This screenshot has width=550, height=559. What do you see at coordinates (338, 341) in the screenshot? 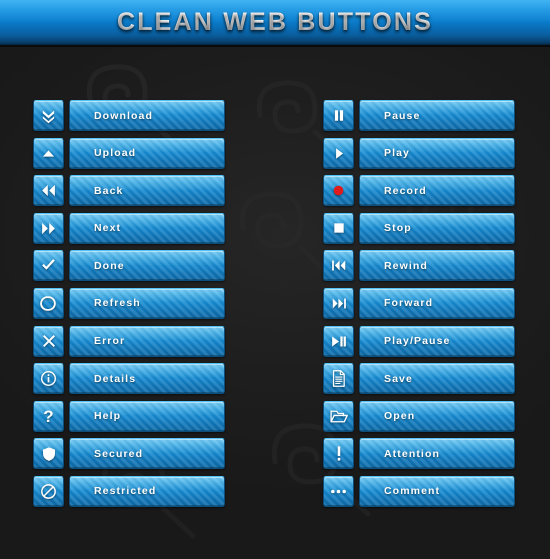
I see `play-pause-icon` at bounding box center [338, 341].